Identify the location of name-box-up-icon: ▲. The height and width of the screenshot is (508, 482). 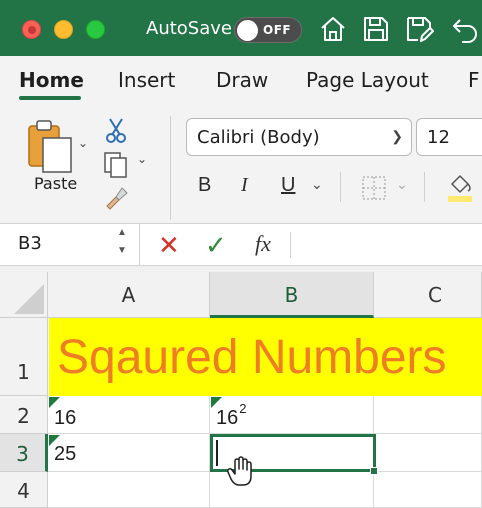
(122, 232).